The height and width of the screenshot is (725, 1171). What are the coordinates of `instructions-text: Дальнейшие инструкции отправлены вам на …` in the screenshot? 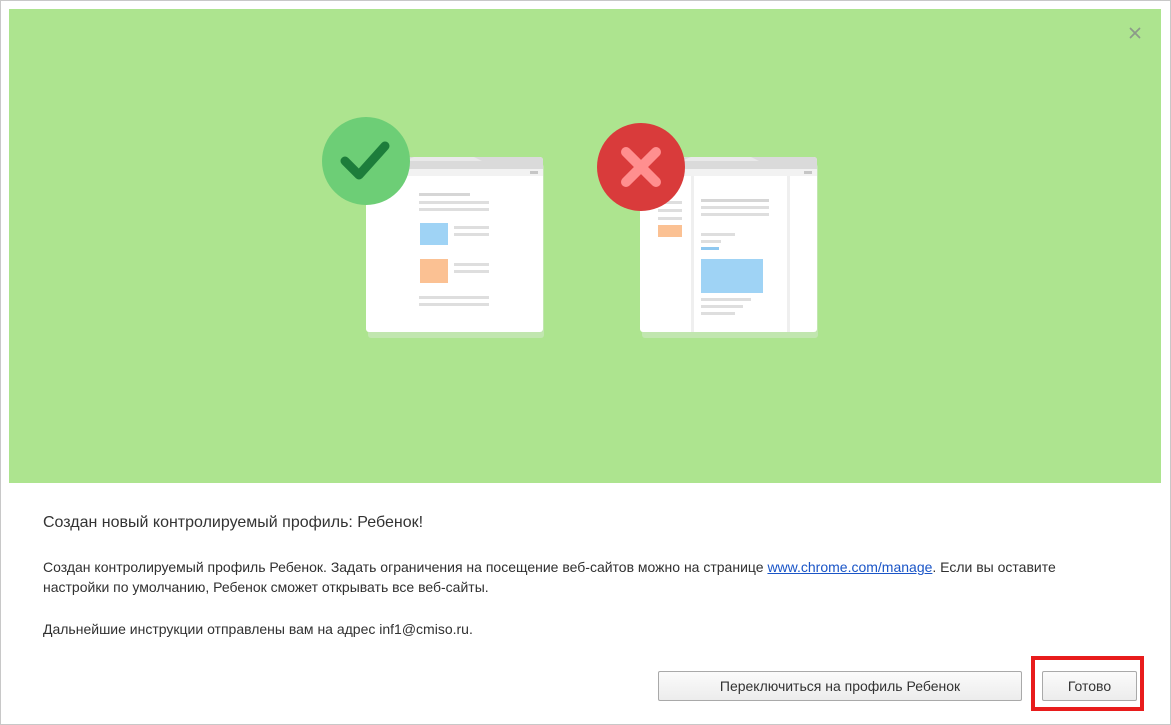 It's located at (258, 629).